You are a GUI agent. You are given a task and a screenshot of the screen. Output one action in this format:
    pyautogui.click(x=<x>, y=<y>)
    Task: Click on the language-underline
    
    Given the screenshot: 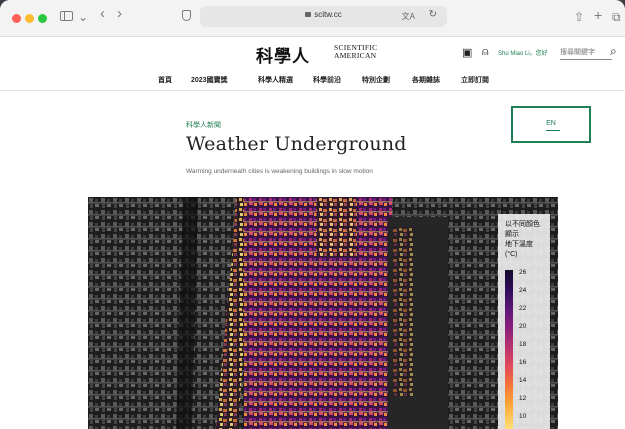 What is the action you would take?
    pyautogui.click(x=553, y=130)
    